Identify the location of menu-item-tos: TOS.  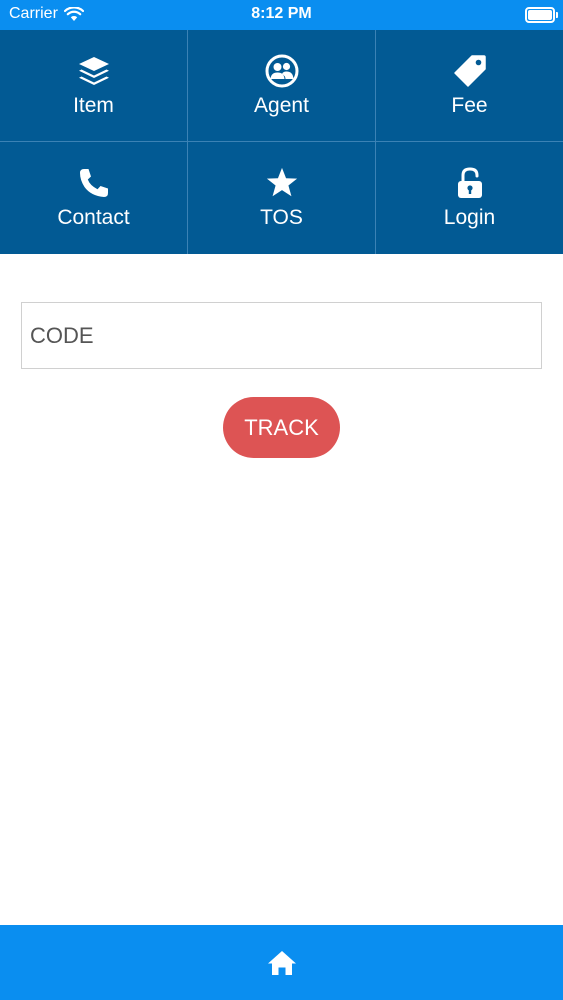
(282, 198).